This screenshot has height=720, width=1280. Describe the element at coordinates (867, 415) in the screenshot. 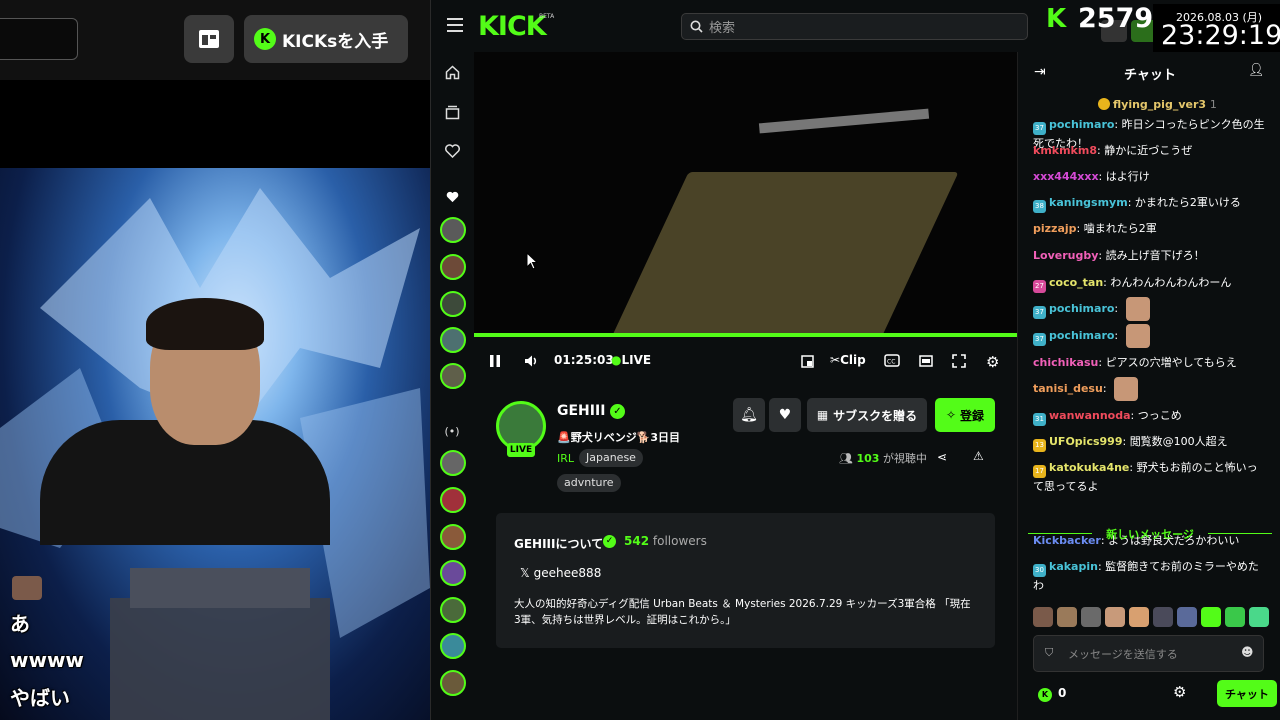

I see `gift-subscription-button: ▦ サブスクを贈る` at that location.